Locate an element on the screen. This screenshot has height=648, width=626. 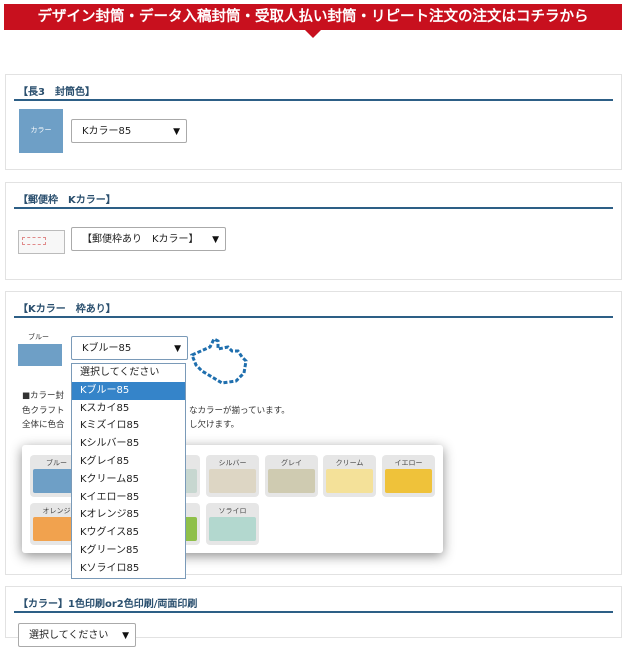
pointing-hand-cursor-icon is located at coordinates (219, 360).